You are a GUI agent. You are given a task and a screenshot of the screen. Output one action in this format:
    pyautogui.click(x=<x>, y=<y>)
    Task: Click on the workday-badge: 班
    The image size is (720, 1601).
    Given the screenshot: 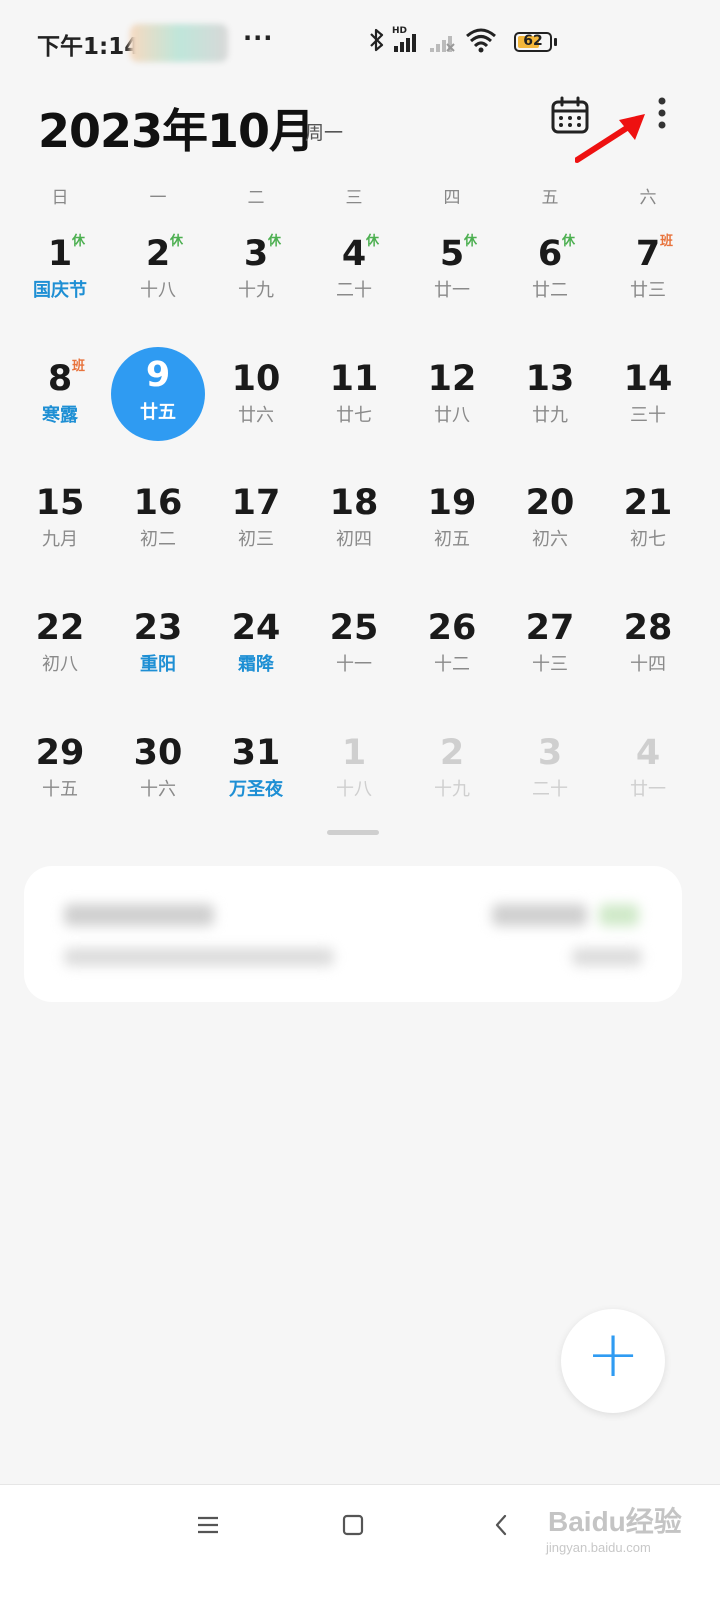 What is the action you would take?
    pyautogui.click(x=667, y=241)
    